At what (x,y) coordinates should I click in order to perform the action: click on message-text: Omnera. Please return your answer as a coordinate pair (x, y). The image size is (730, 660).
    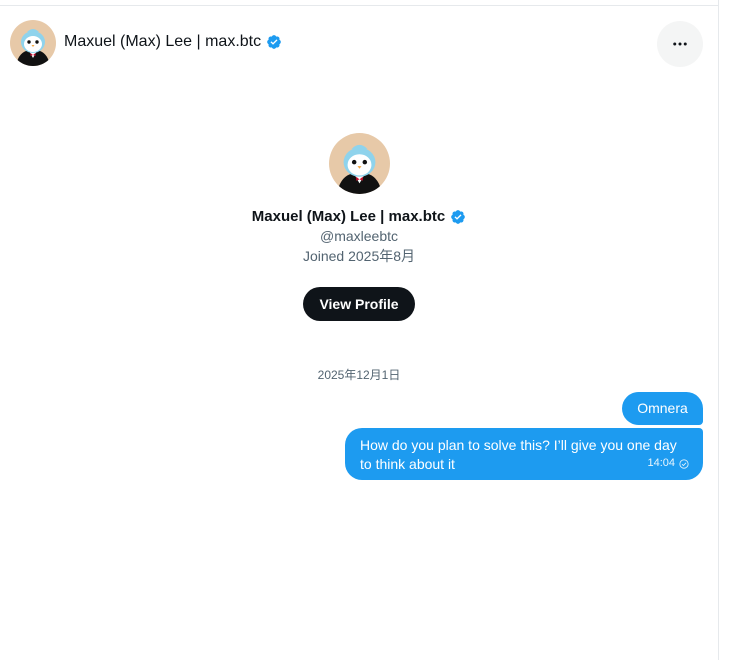
    Looking at the image, I should click on (662, 408).